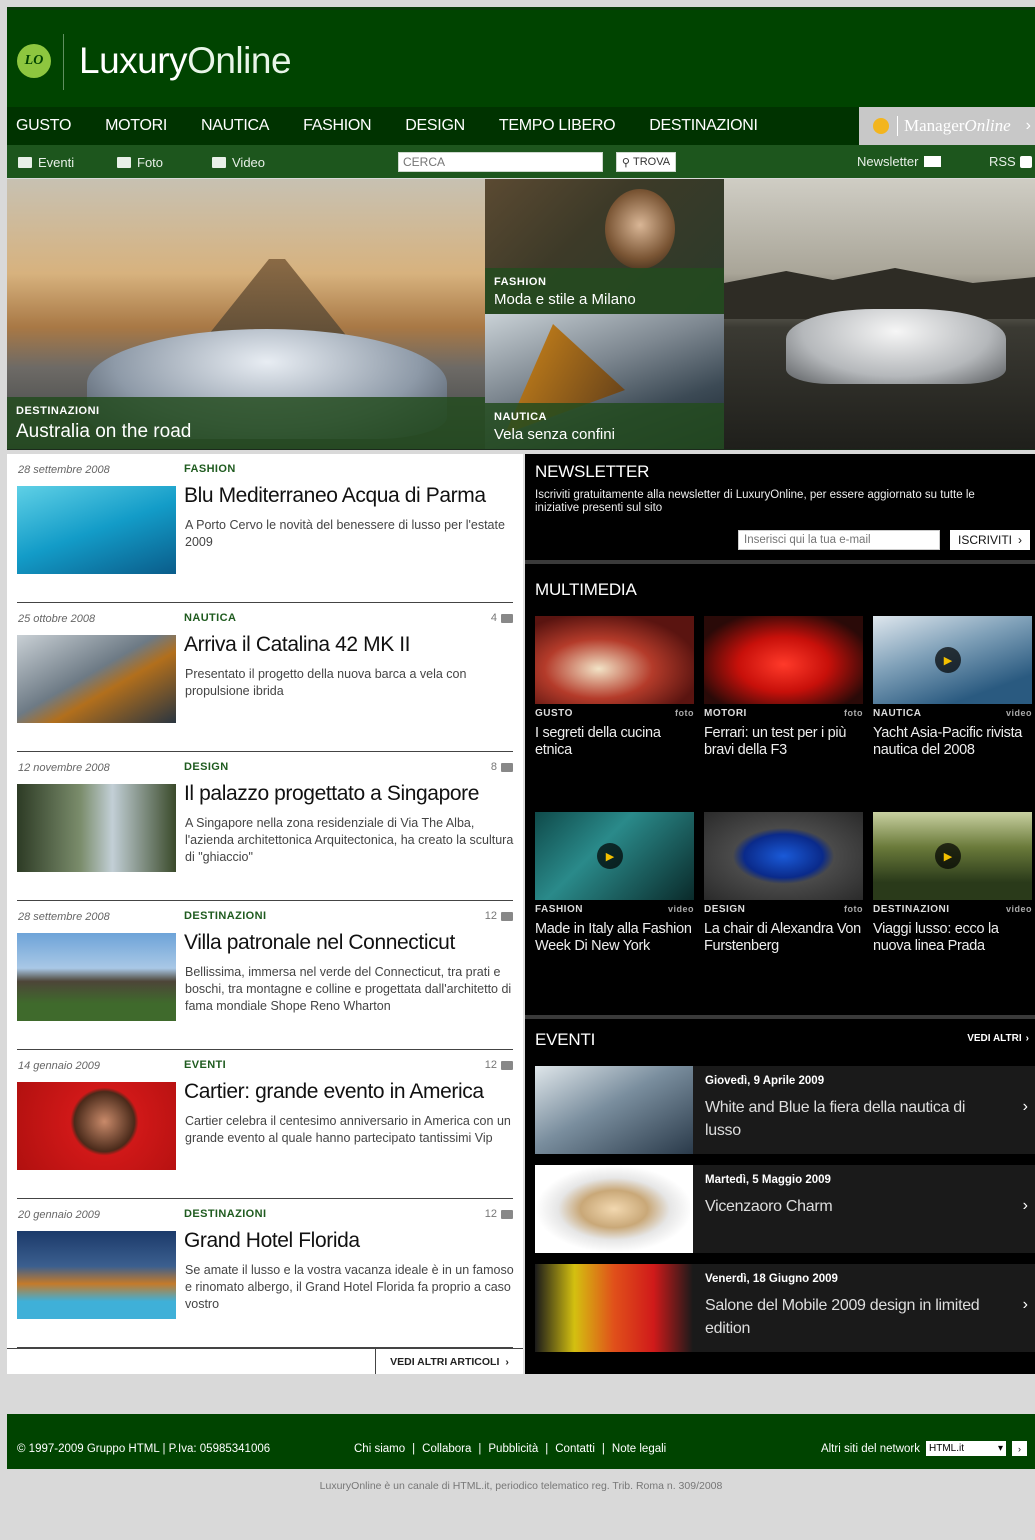  I want to click on multimedia-item: GUSTO foto I segreti della cucina etnica, so click(614, 687).